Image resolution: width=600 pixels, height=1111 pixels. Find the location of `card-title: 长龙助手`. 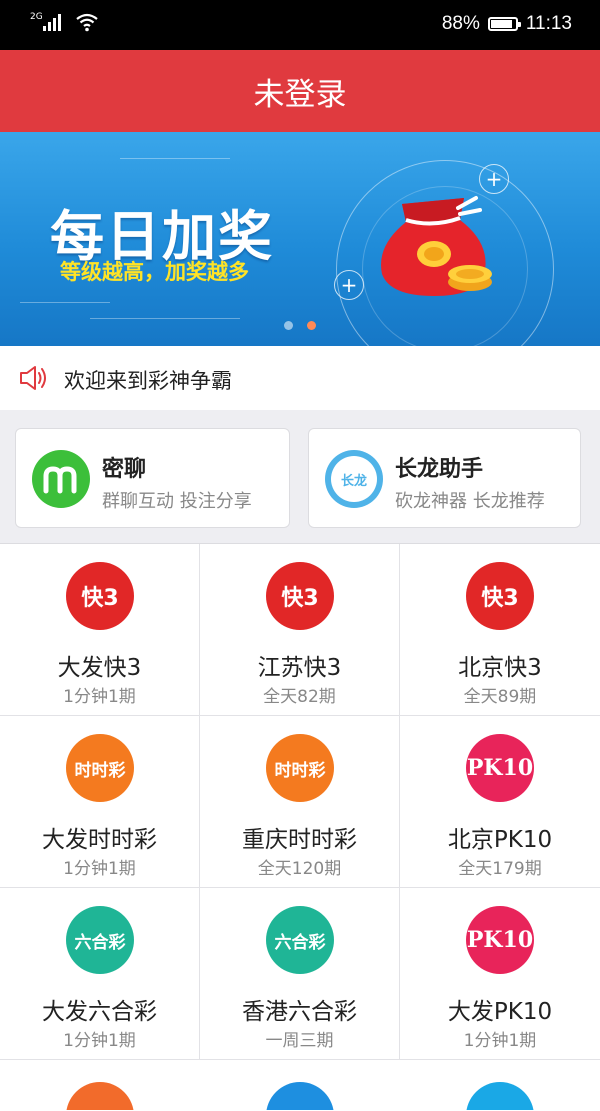

card-title: 长龙助手 is located at coordinates (439, 469).